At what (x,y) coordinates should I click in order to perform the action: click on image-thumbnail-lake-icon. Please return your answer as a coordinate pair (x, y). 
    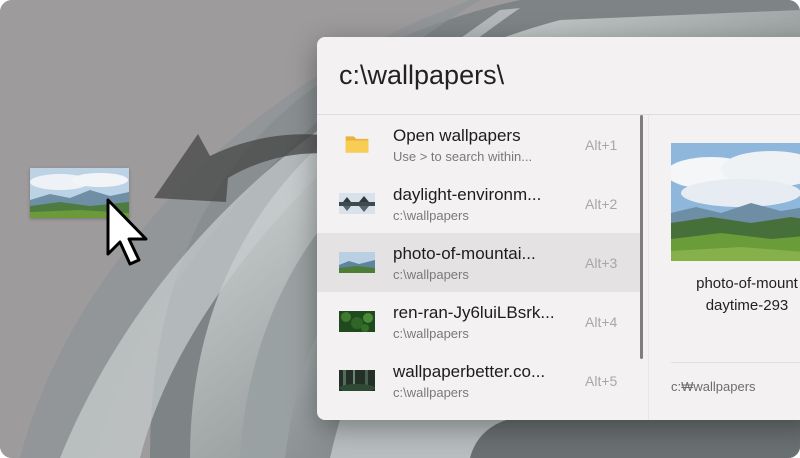
    Looking at the image, I should click on (357, 203).